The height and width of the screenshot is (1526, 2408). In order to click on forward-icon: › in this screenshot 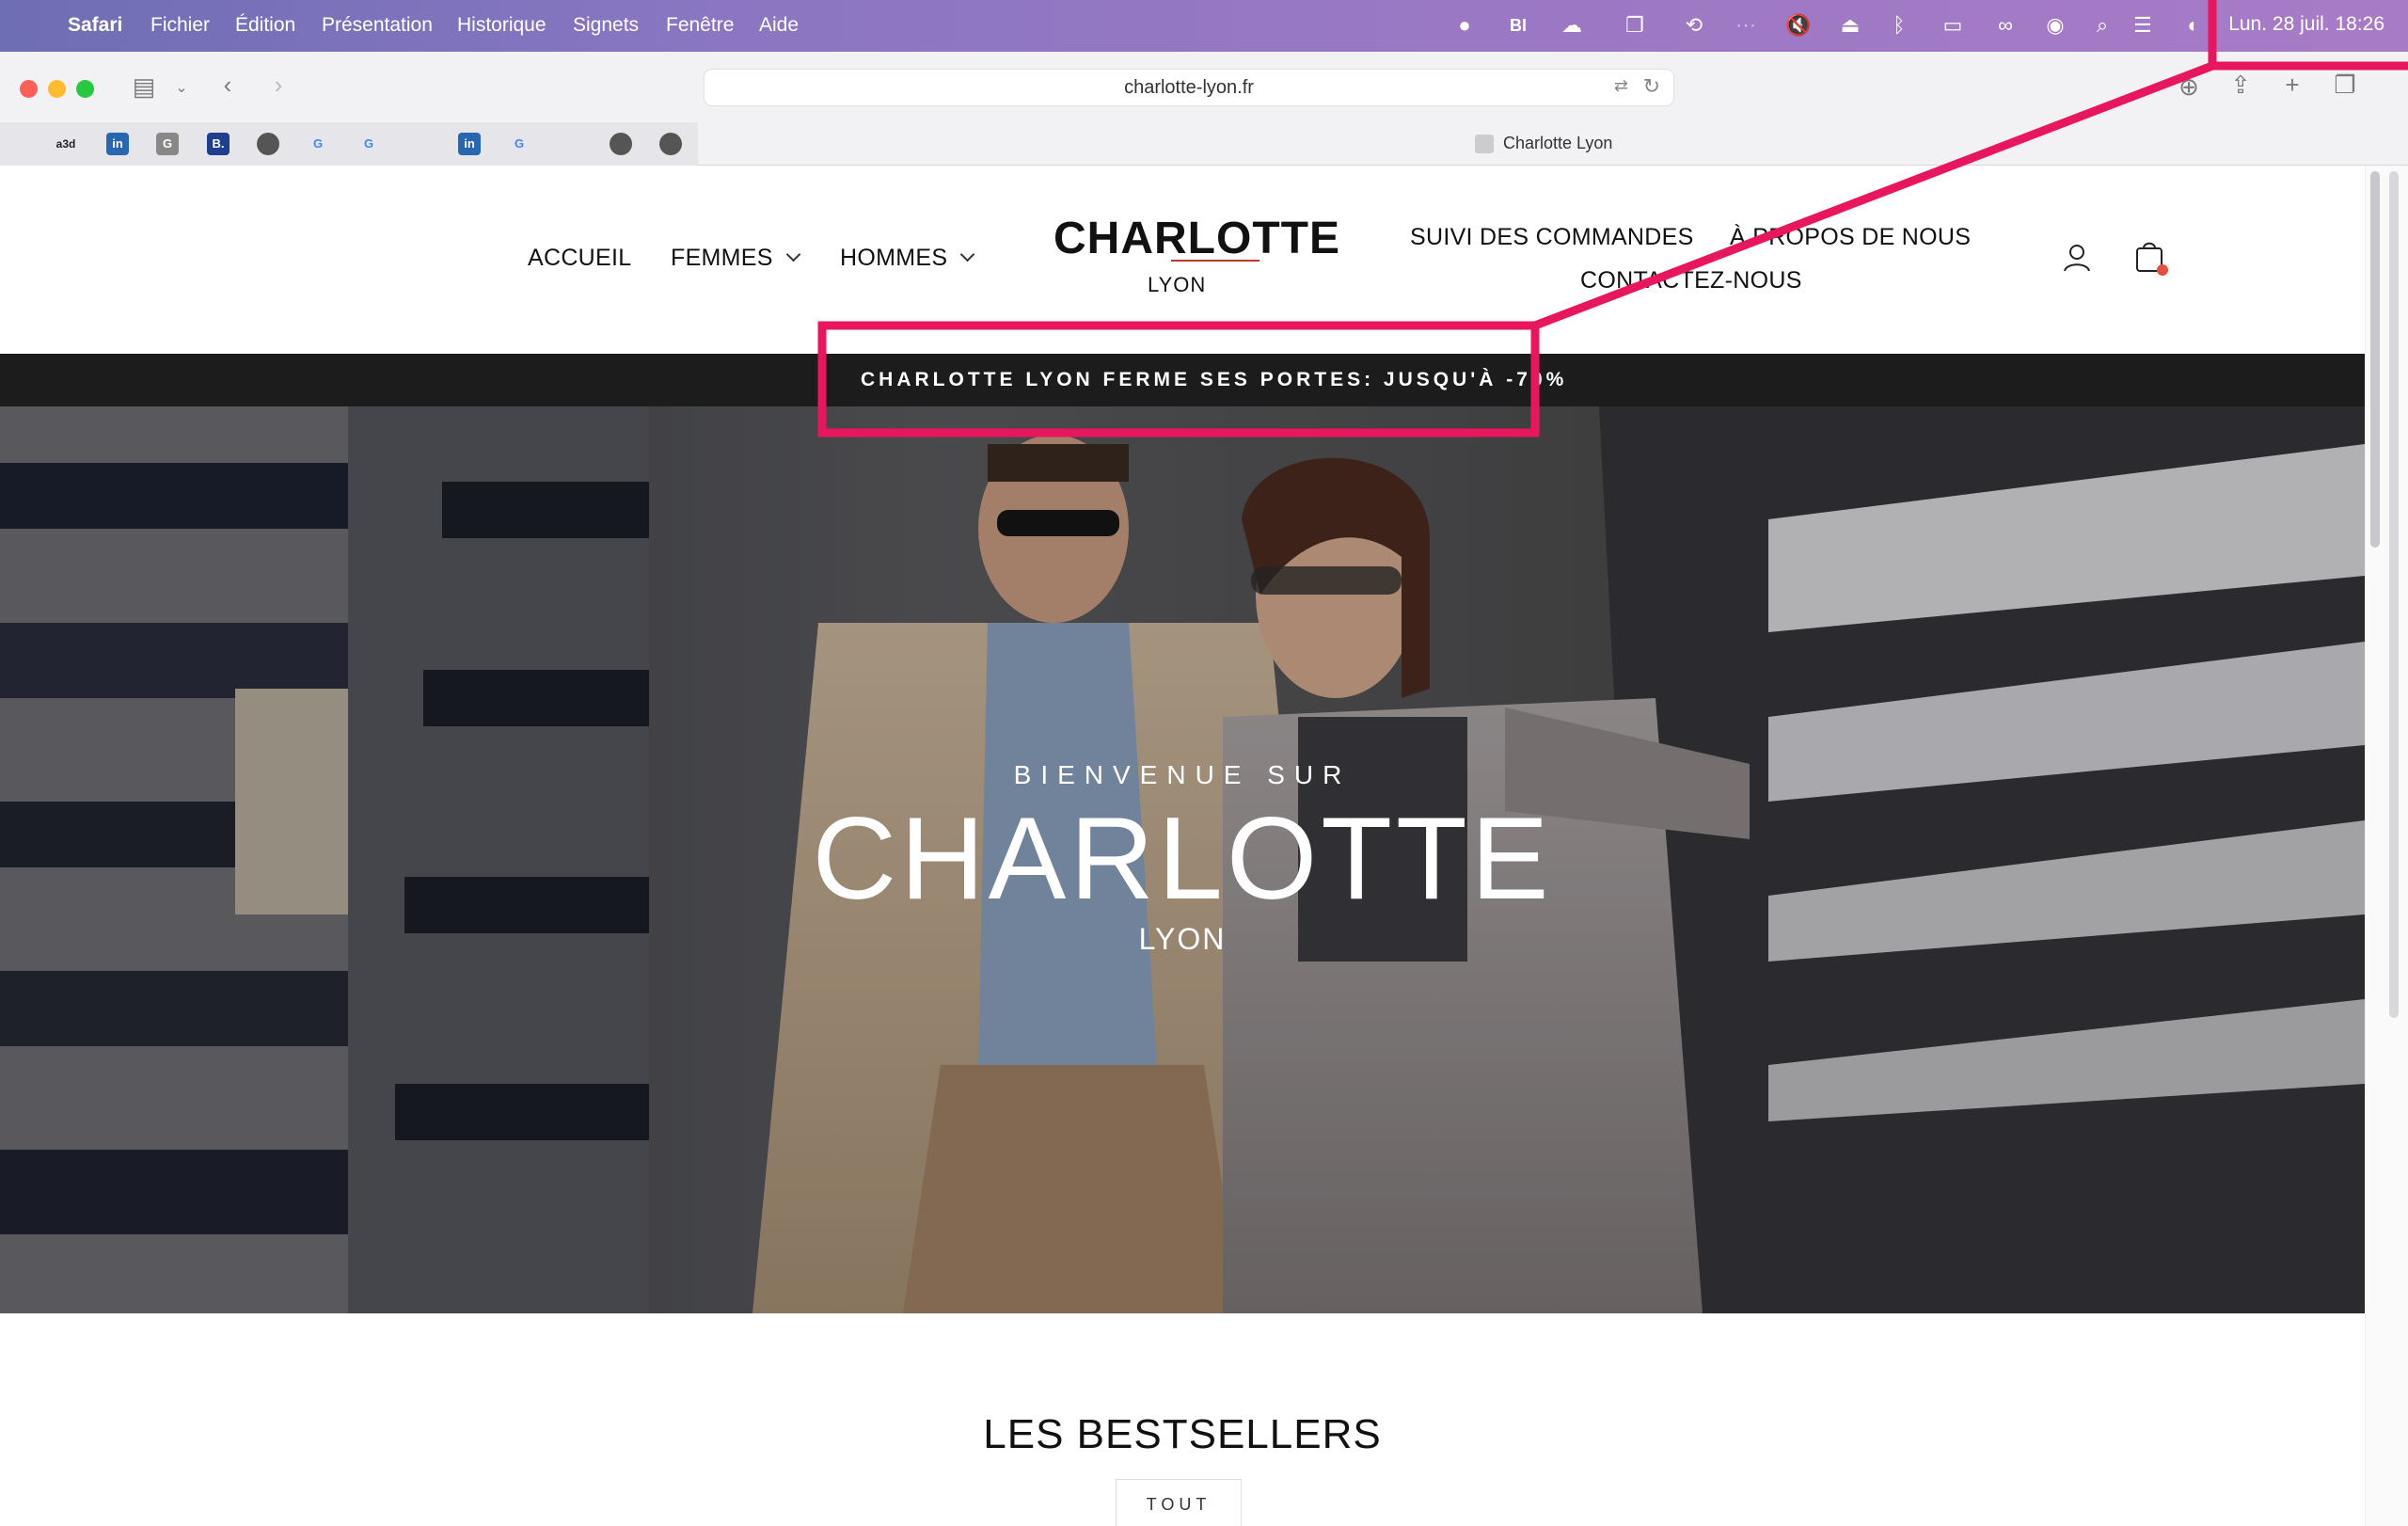, I will do `click(279, 85)`.